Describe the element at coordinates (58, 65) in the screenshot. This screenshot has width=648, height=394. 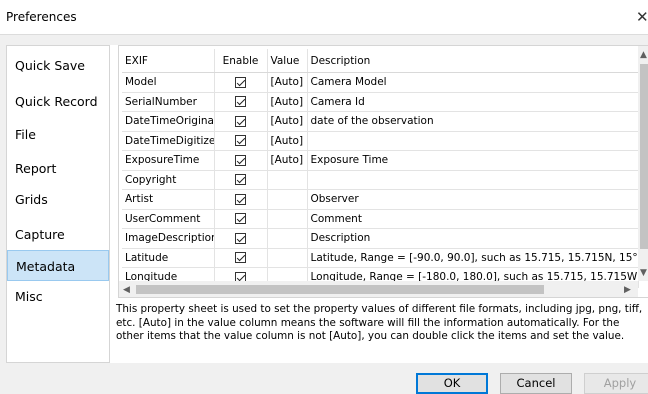
I see `sidebar-item-quick-save: Quick Save` at that location.